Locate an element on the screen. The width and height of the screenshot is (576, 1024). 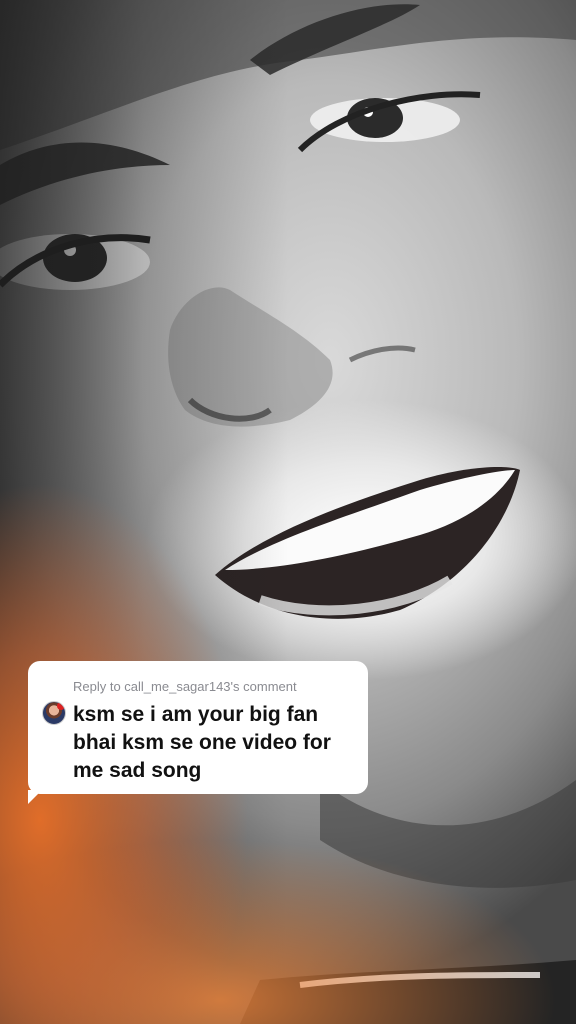
commenter-avatar-icon is located at coordinates (54, 713).